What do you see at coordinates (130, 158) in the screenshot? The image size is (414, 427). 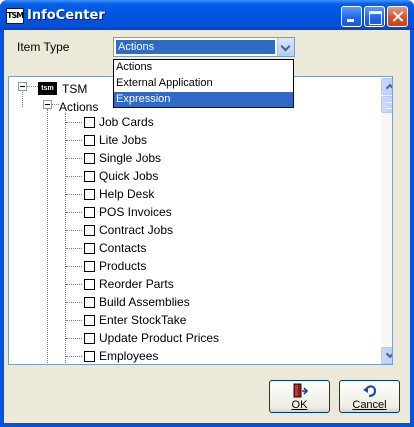 I see `tree-item-label: Single Jobs` at bounding box center [130, 158].